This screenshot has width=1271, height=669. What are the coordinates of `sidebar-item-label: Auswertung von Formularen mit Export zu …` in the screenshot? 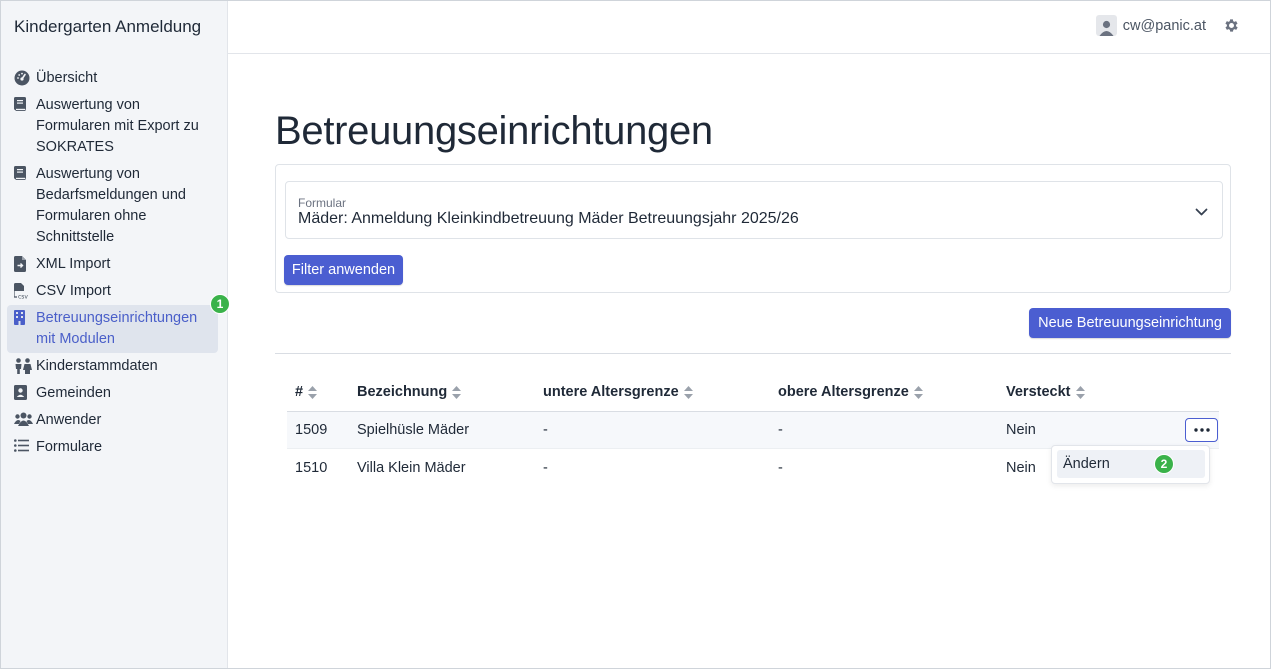 It's located at (117, 126).